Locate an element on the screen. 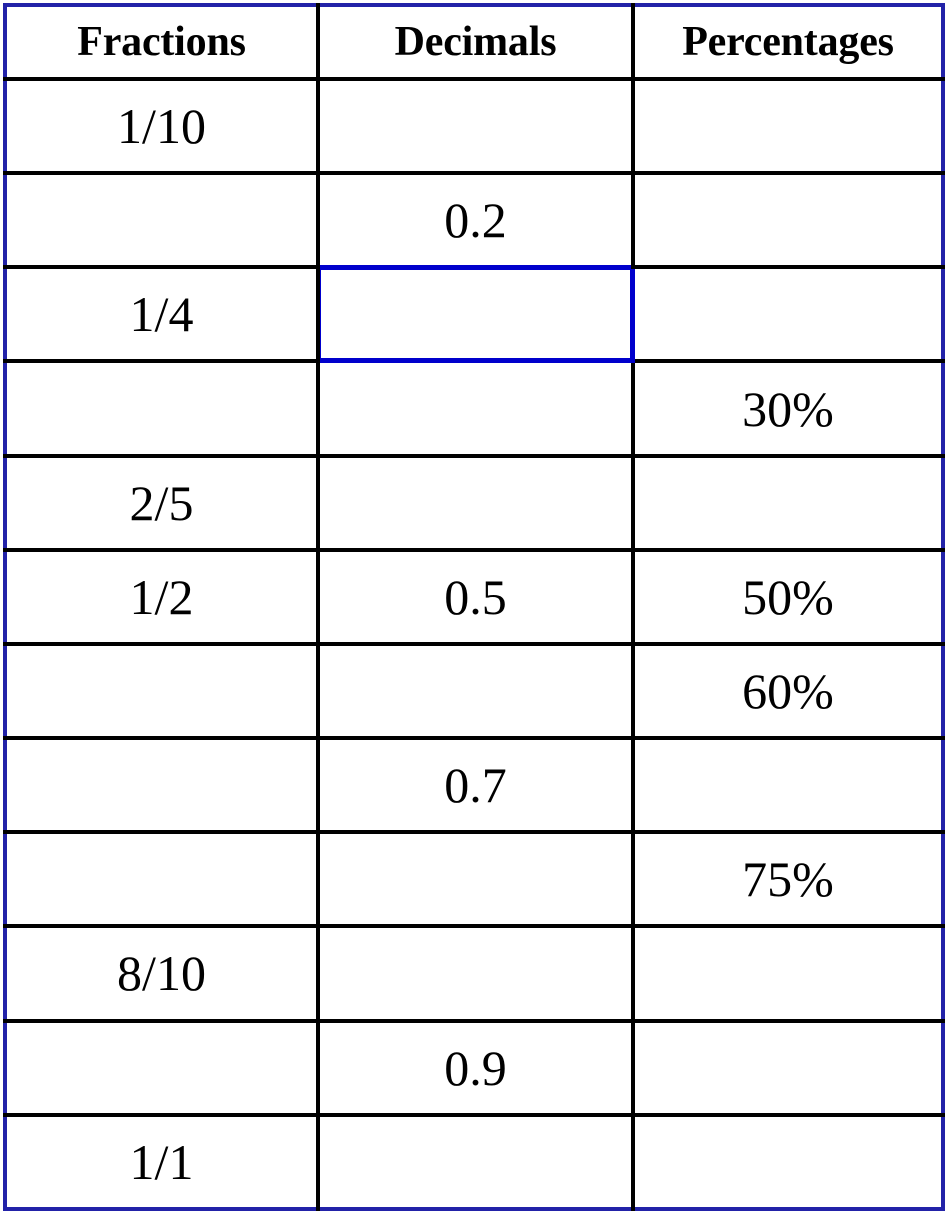 This screenshot has width=945, height=1215. column-header-fractions-label: Fractions is located at coordinates (161, 42).